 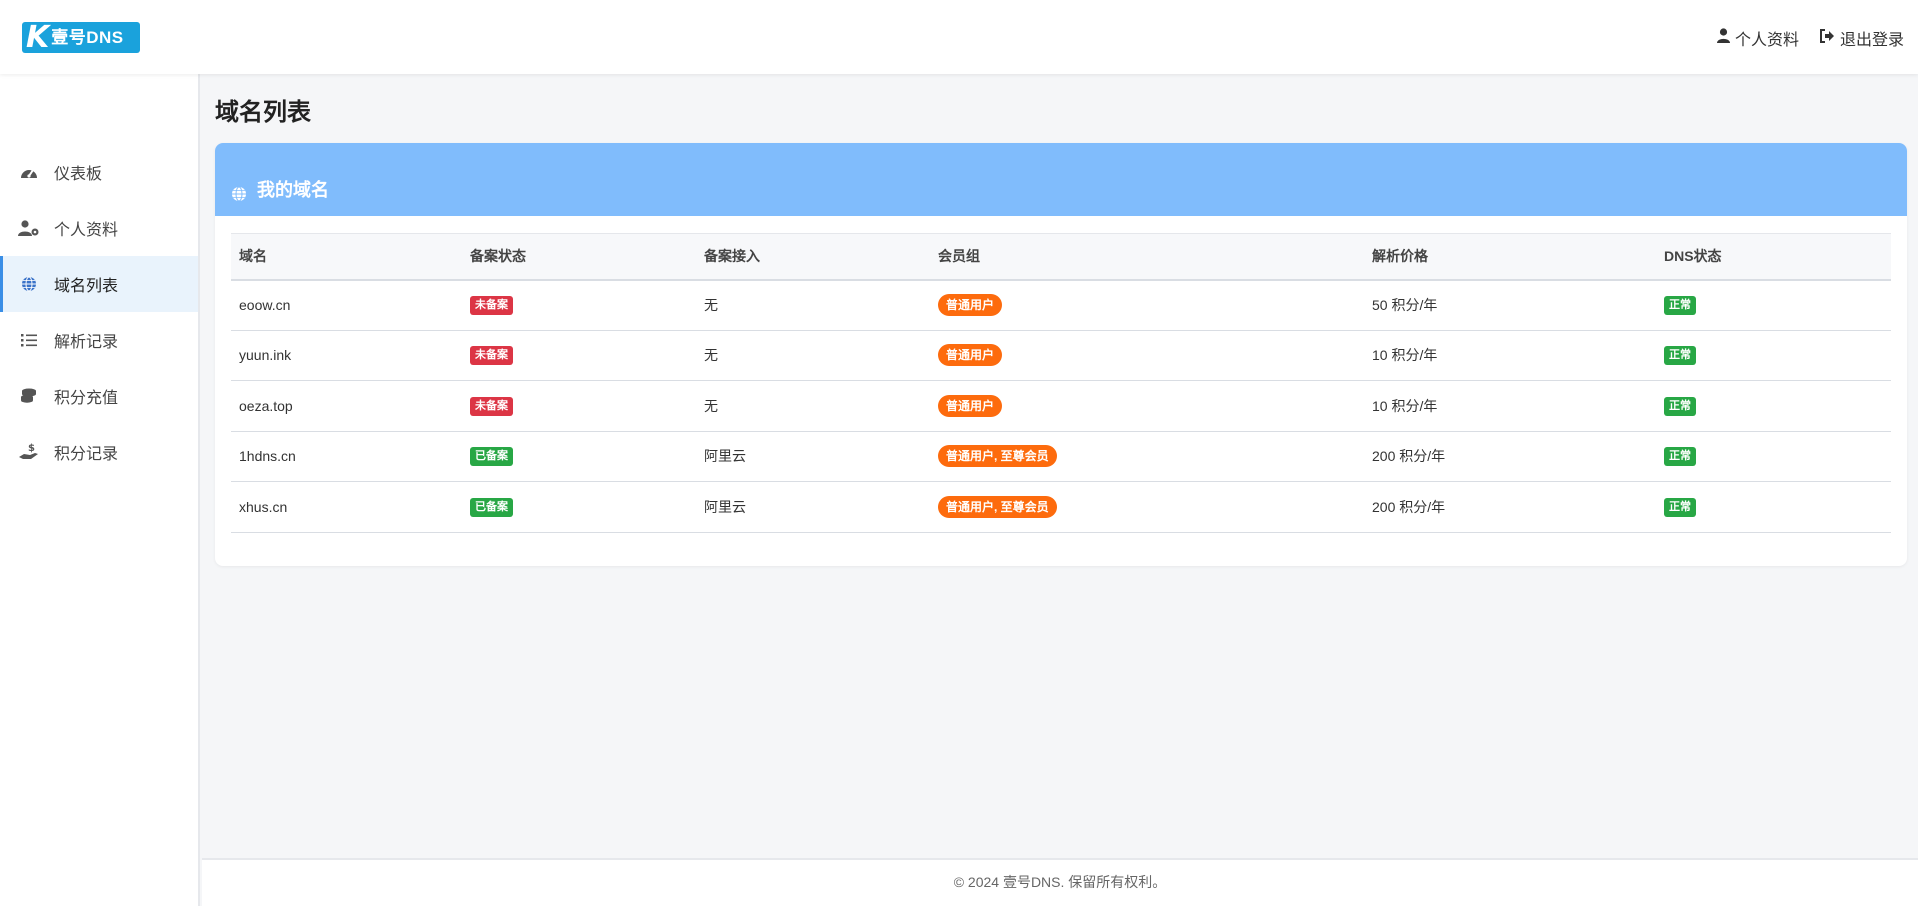 What do you see at coordinates (1061, 406) in the screenshot?
I see `table-row: oeza.top 未备案 无 普通用户 10 积分/年 正常` at bounding box center [1061, 406].